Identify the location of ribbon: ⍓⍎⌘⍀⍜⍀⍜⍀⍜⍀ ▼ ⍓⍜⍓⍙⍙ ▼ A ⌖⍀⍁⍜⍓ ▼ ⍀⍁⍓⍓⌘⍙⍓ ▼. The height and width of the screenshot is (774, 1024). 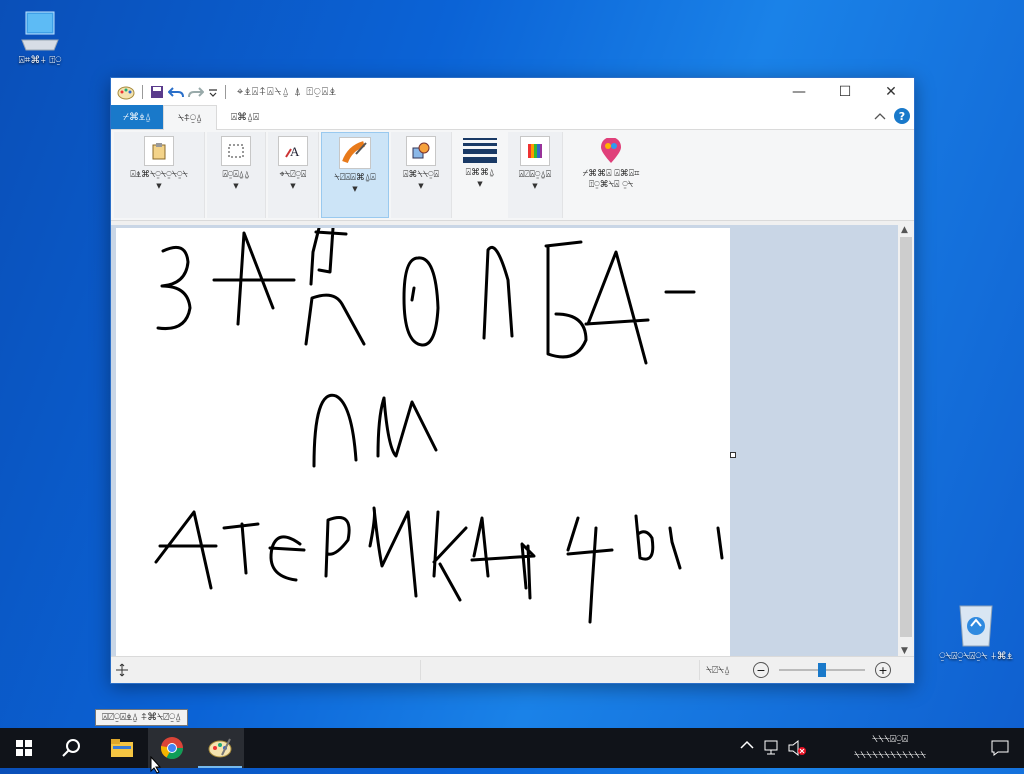
(512, 175).